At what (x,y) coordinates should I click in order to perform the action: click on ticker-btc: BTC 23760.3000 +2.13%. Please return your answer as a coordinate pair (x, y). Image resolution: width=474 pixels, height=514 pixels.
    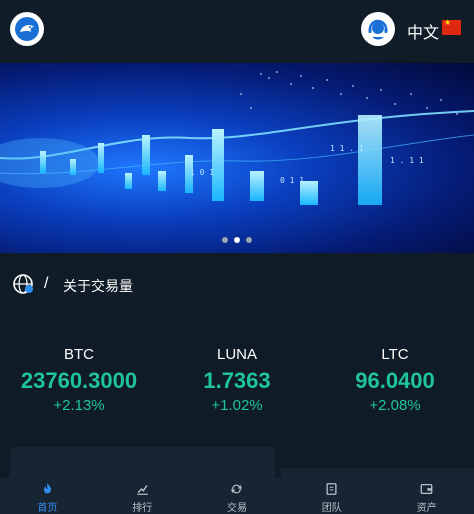
    Looking at the image, I should click on (79, 380).